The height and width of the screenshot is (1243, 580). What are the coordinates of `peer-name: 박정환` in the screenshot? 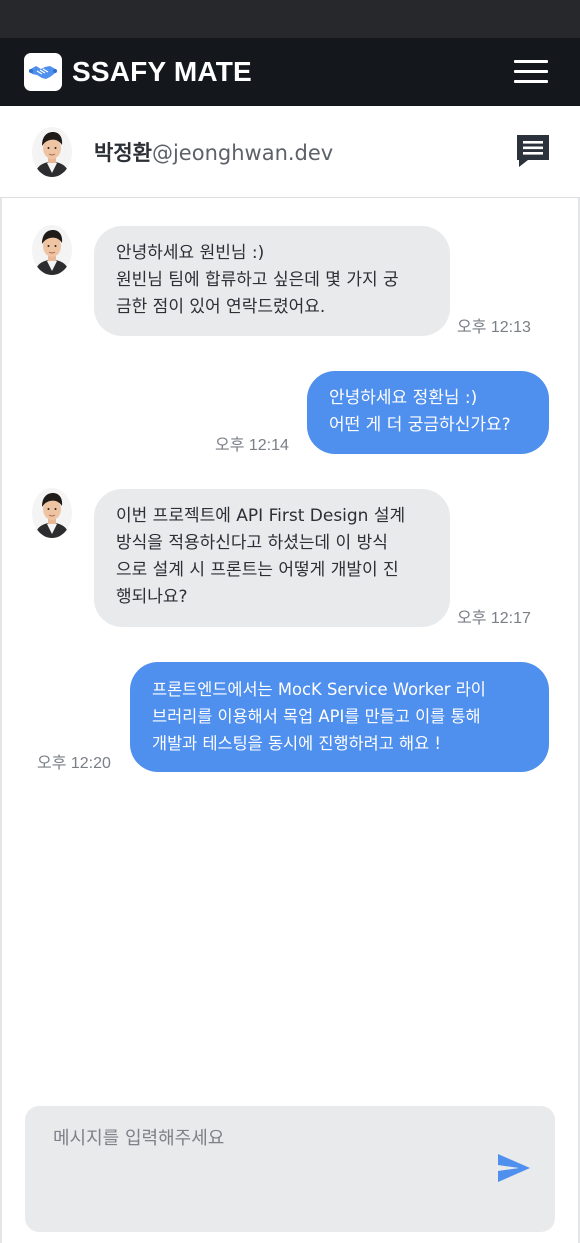 It's located at (123, 152).